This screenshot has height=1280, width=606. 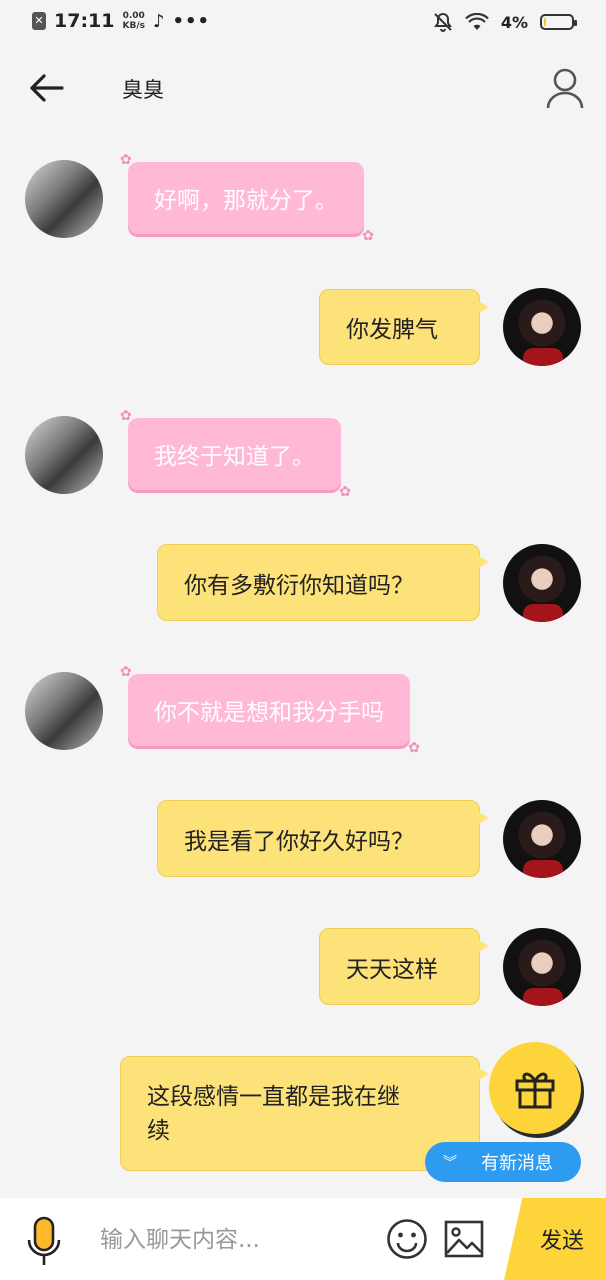 I want to click on message-text: 你不就是想和我分手吗, so click(x=269, y=713).